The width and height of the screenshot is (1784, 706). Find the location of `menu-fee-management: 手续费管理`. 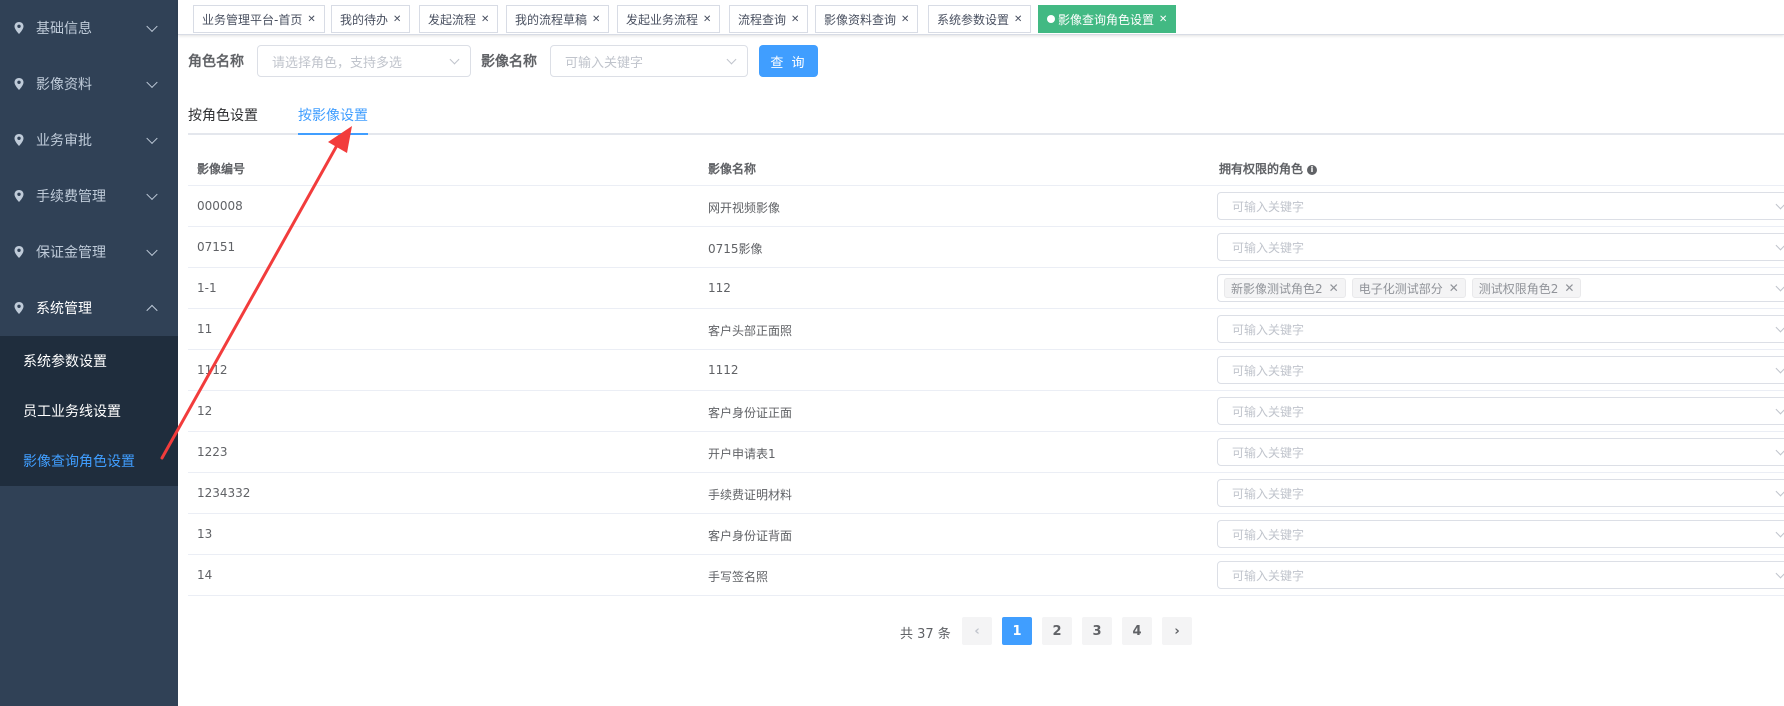

menu-fee-management: 手续费管理 is located at coordinates (89, 196).